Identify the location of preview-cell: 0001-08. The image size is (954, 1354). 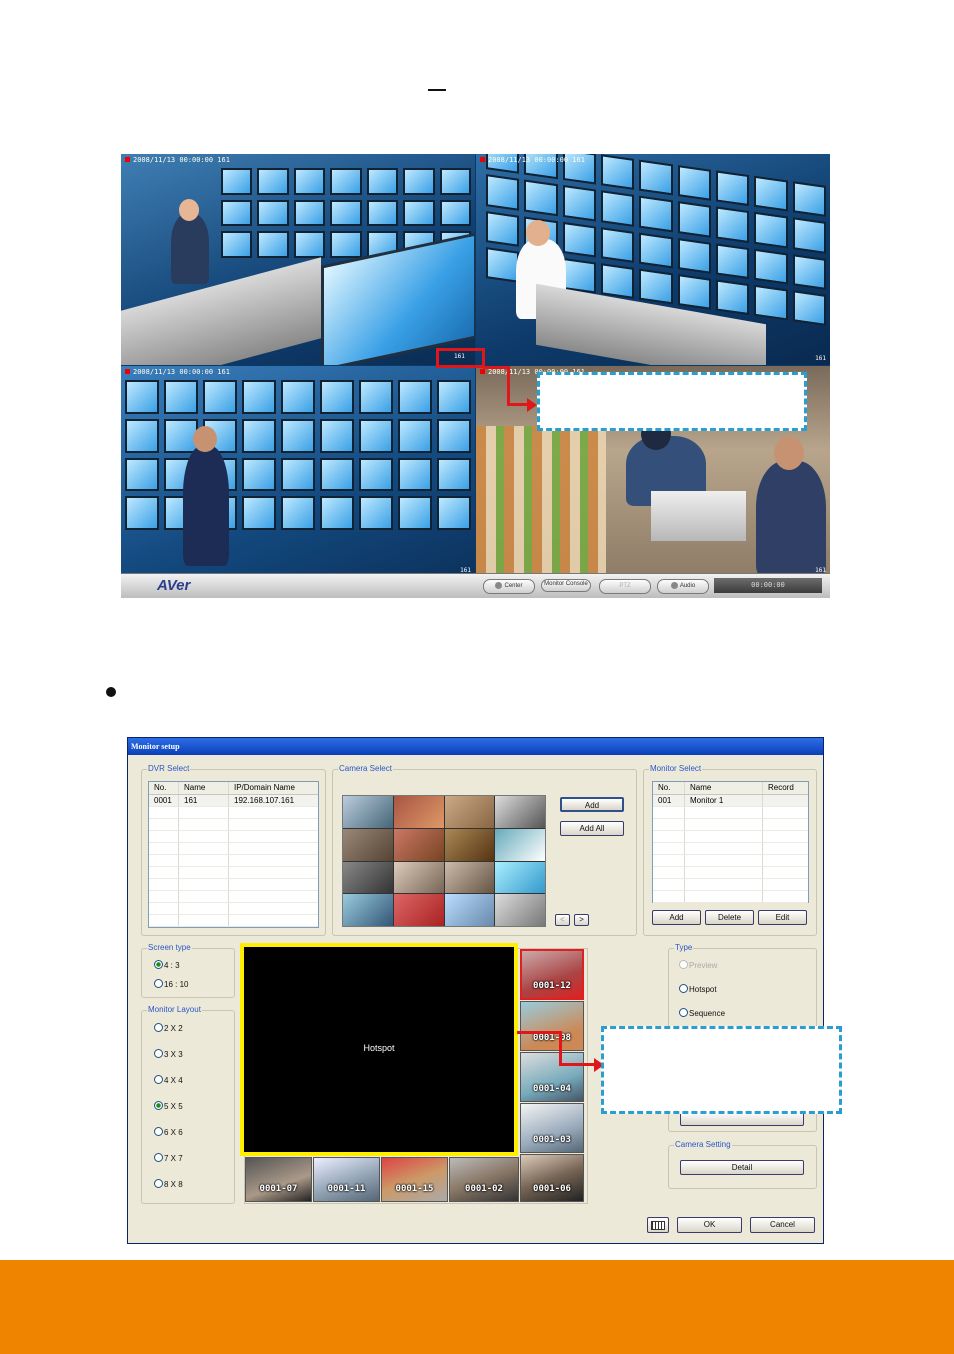
(552, 1026).